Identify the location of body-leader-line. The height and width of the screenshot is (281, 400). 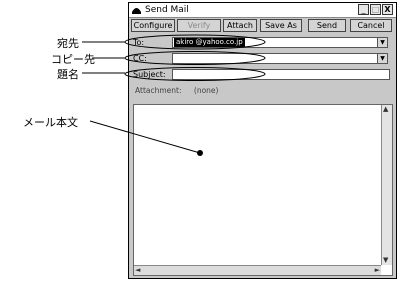
(145, 137).